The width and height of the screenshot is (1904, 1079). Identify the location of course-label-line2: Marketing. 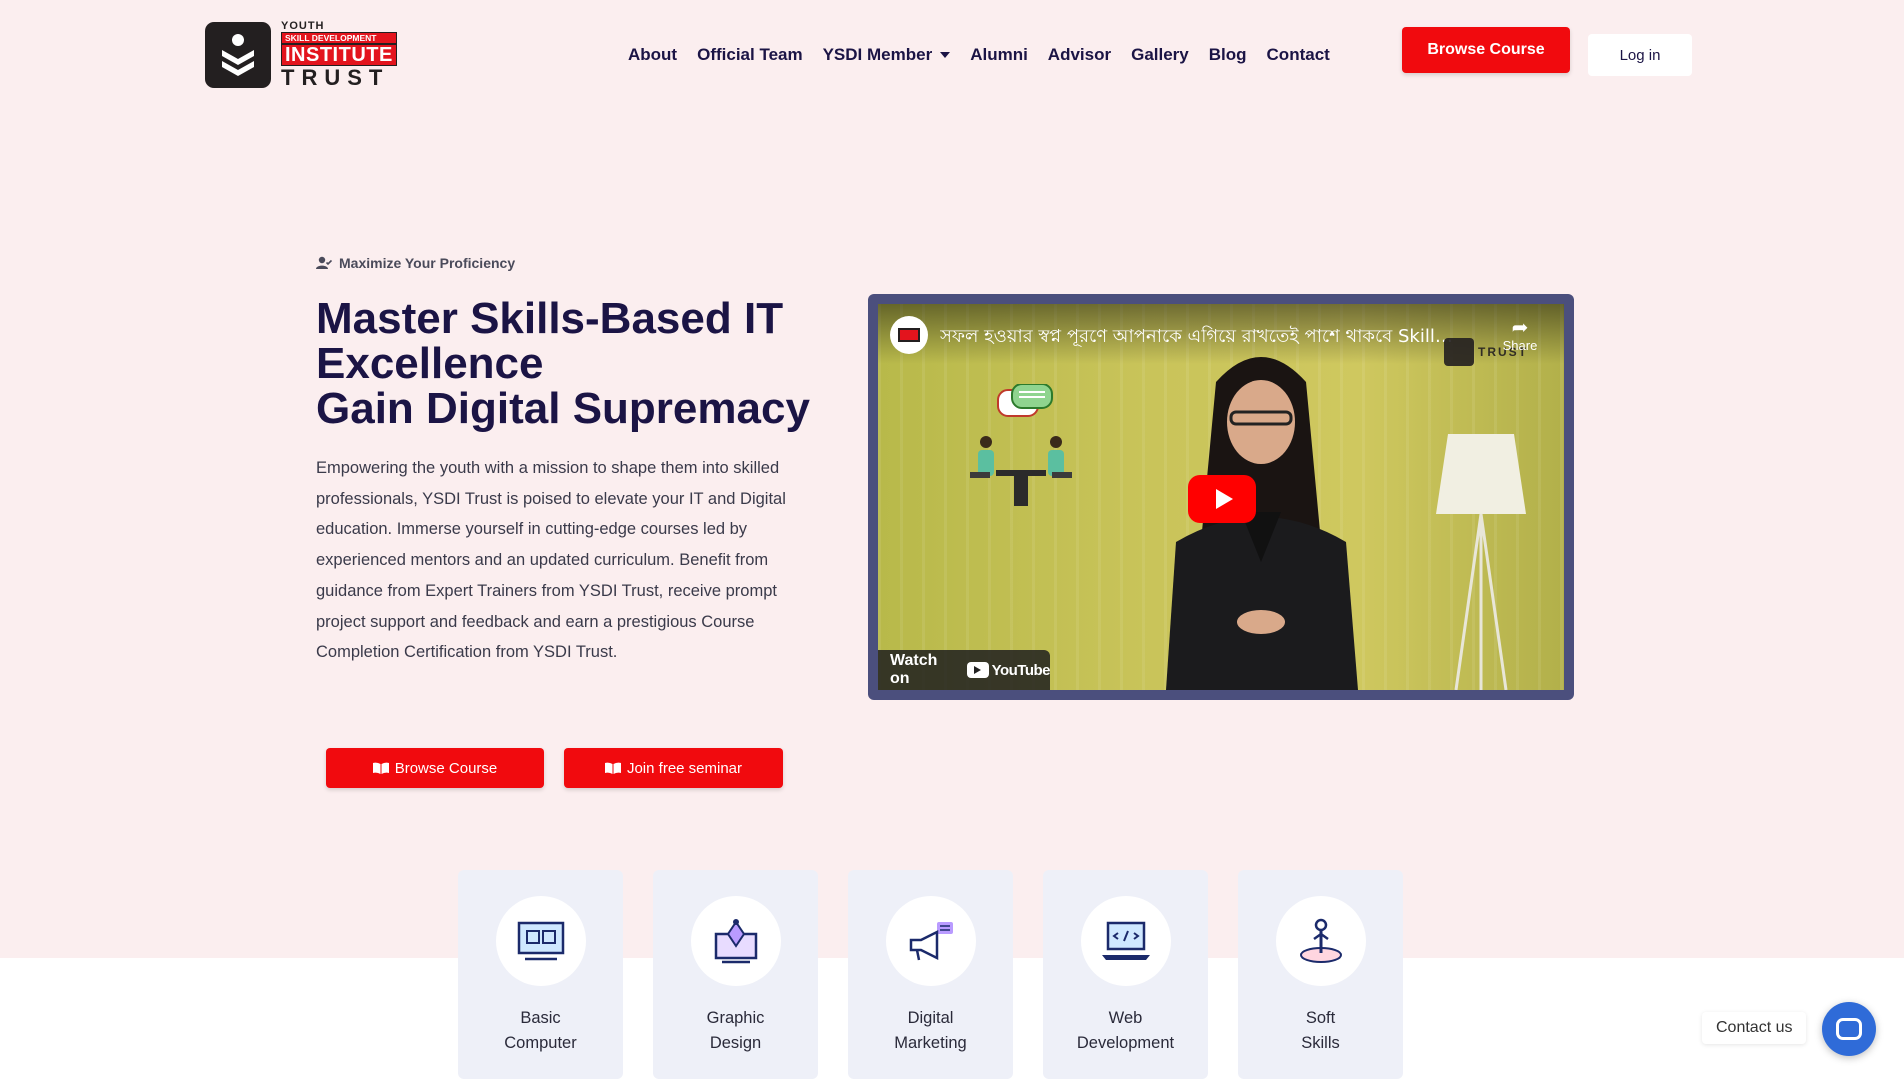
(930, 1043).